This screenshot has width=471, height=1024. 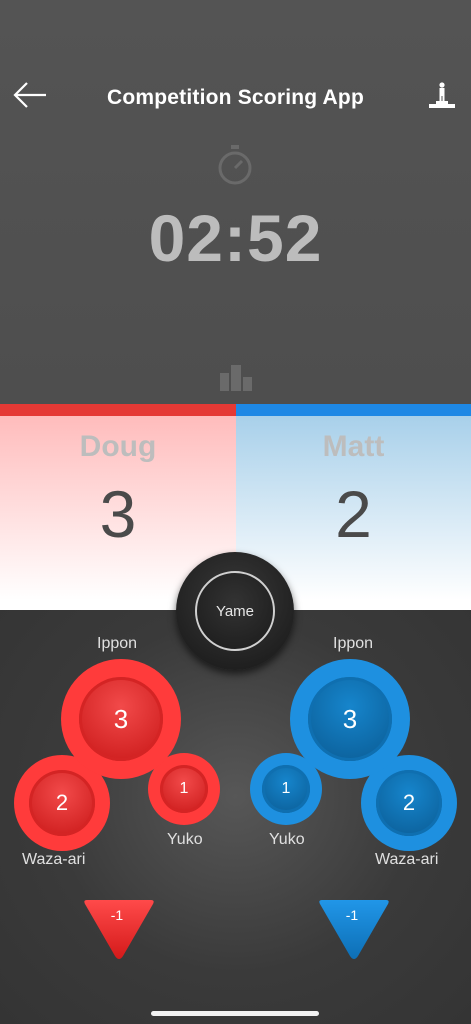 I want to click on blue-ippon-button: 3, so click(x=350, y=719).